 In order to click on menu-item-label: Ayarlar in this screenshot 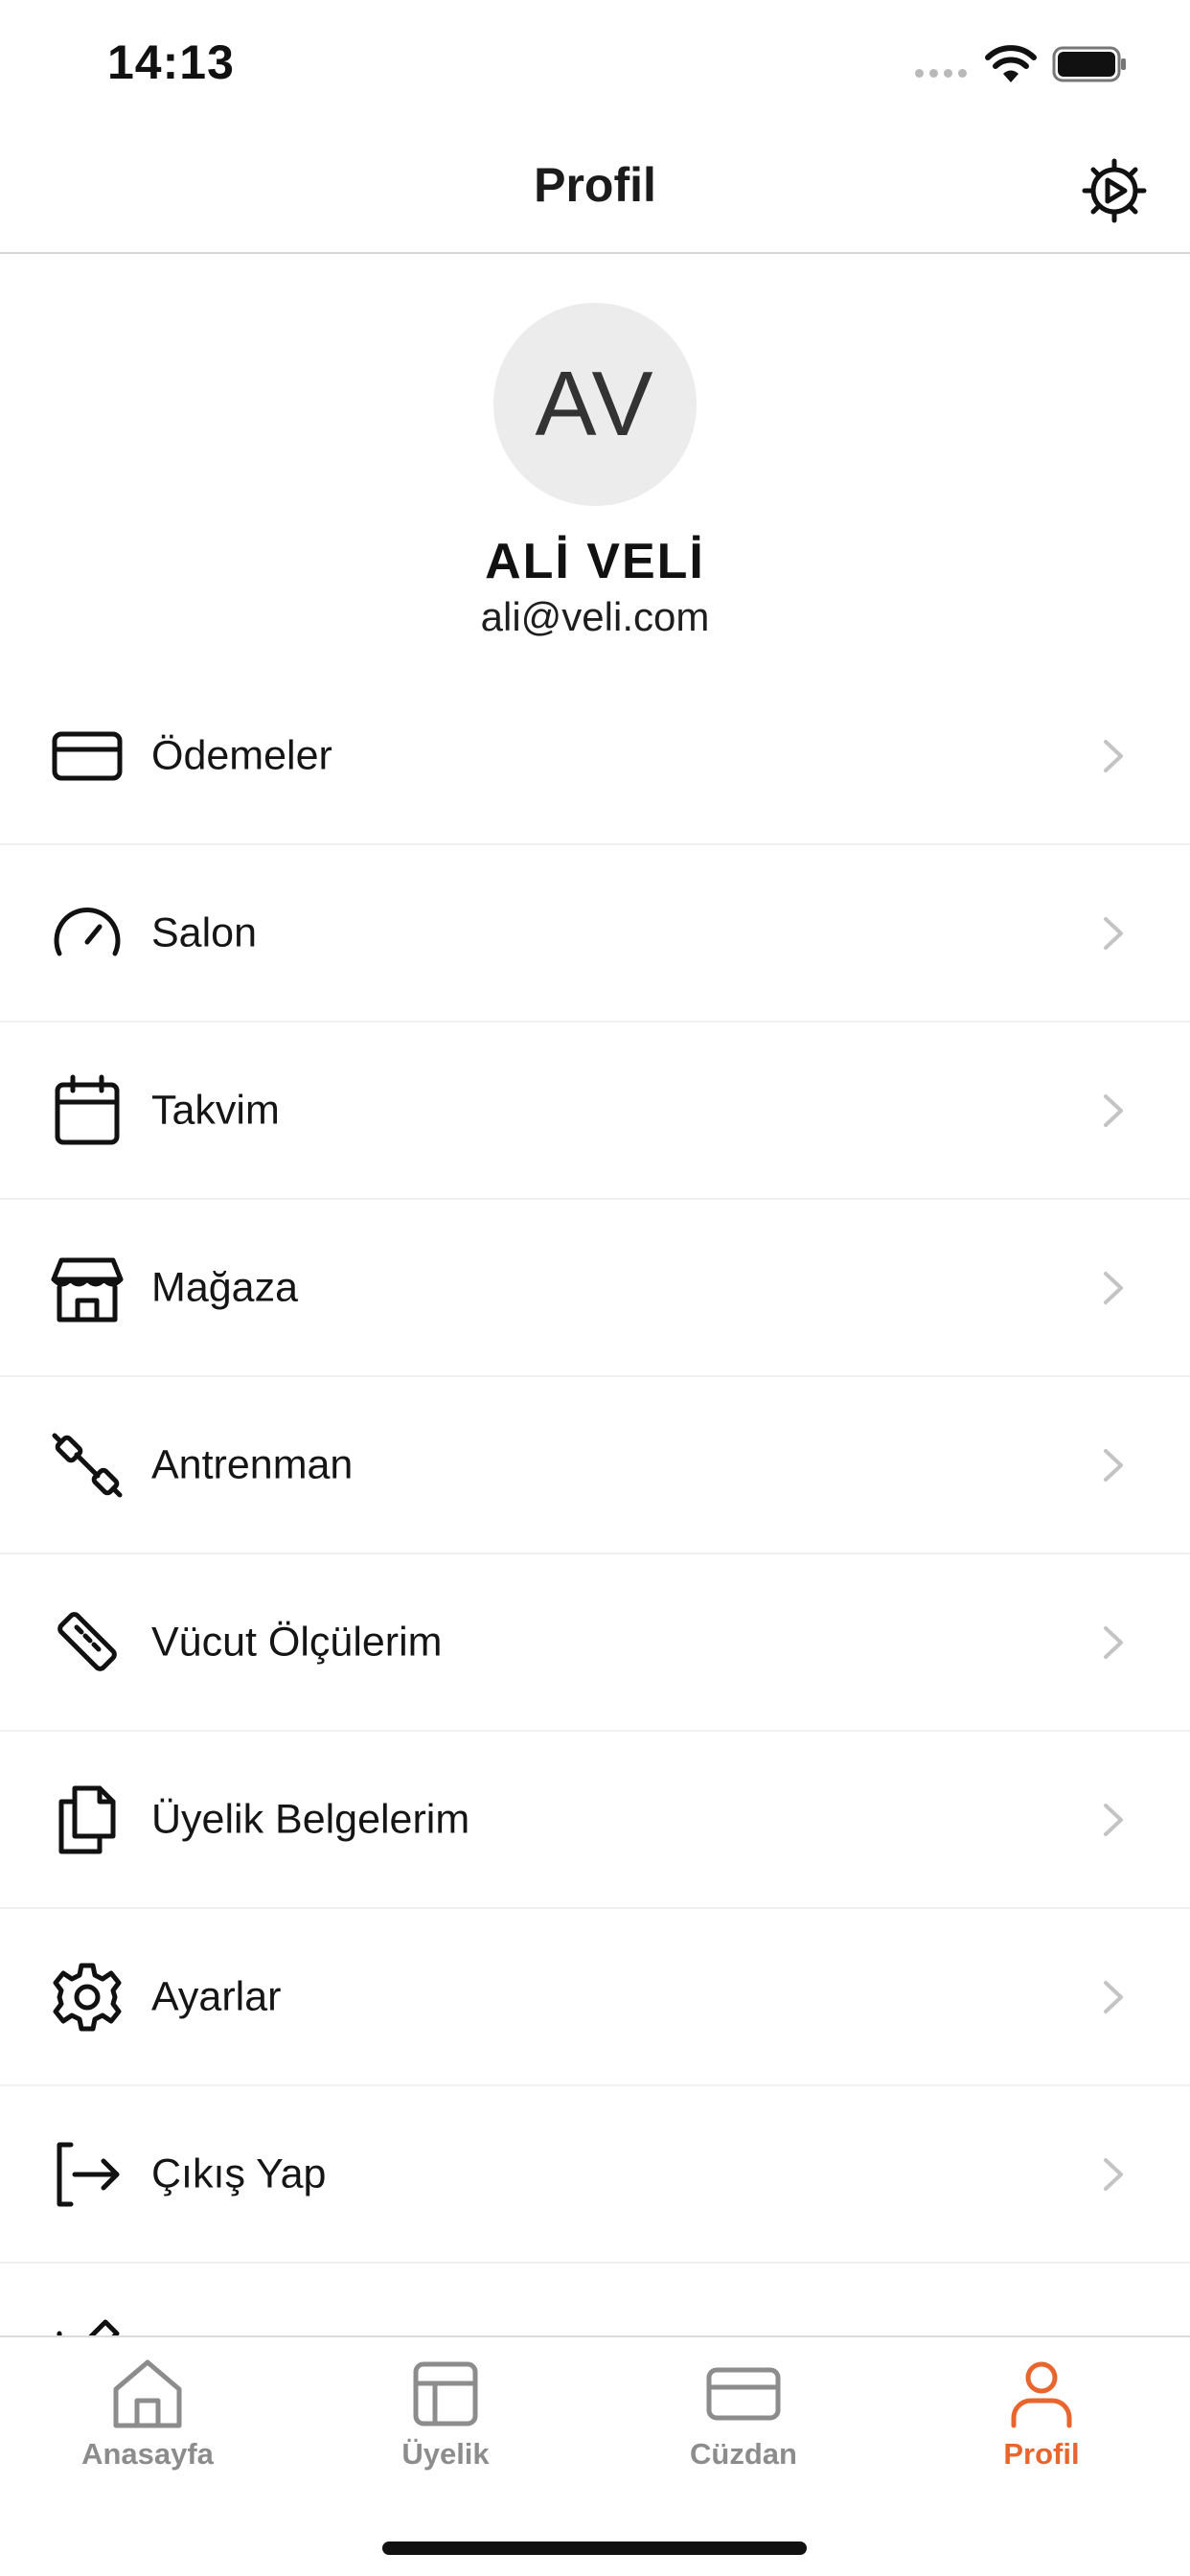, I will do `click(217, 1996)`.